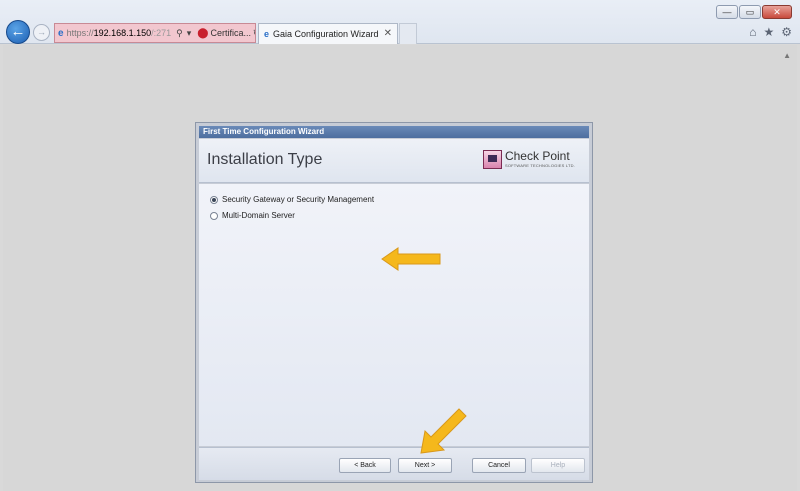 This screenshot has width=800, height=491. Describe the element at coordinates (298, 199) in the screenshot. I see `option-label: Security Gateway or Security Management` at that location.